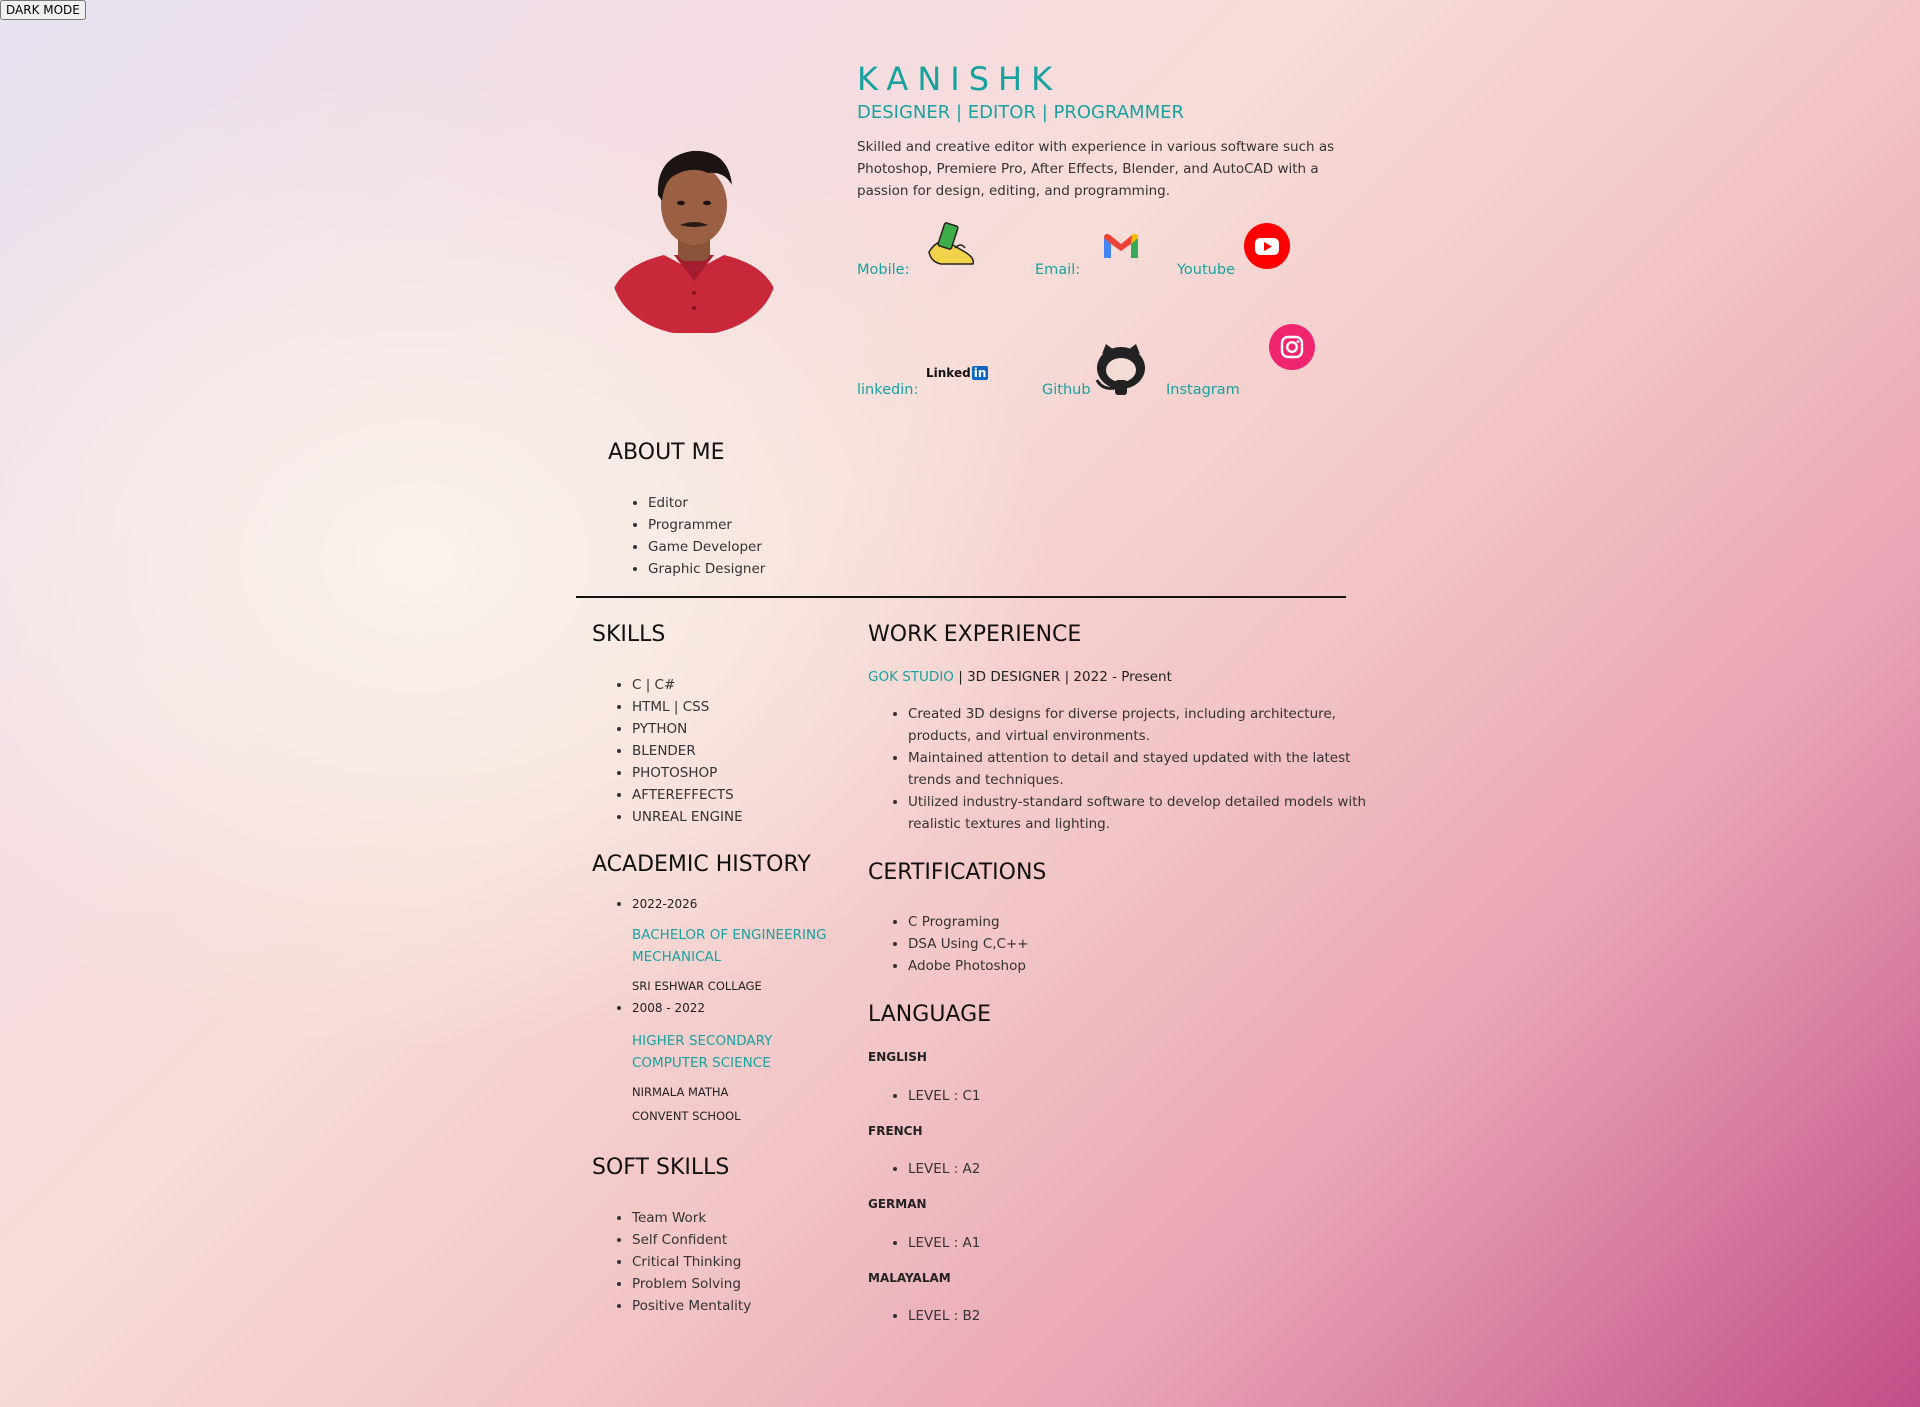 This screenshot has width=1920, height=1407. What do you see at coordinates (911, 677) in the screenshot?
I see `company-name: GOK STUDIO` at bounding box center [911, 677].